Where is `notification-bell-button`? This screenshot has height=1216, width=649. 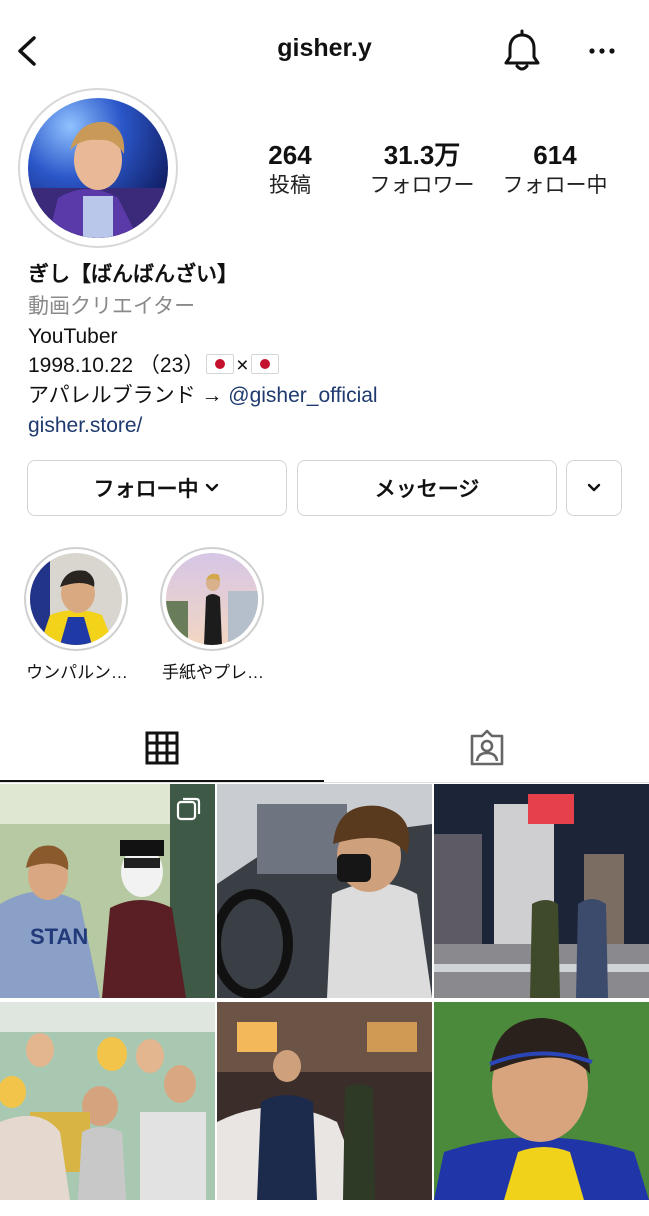
notification-bell-button is located at coordinates (522, 51).